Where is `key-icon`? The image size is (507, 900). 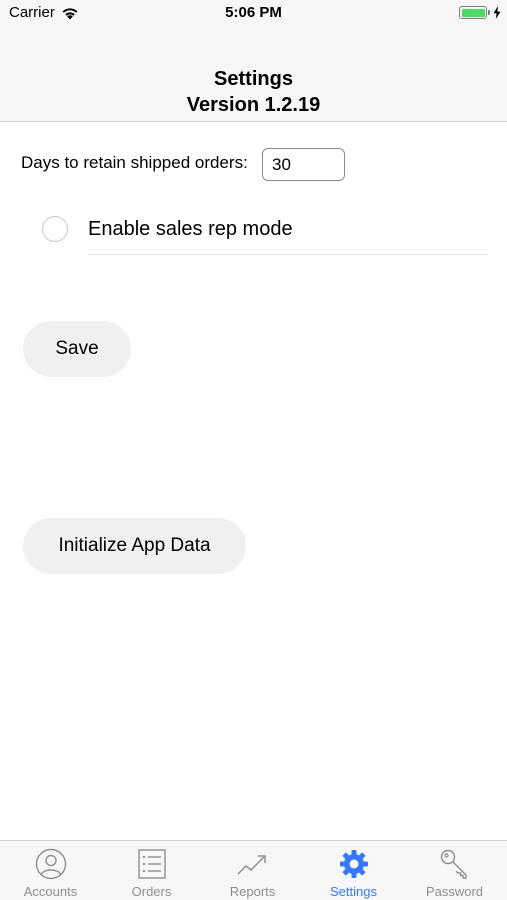
key-icon is located at coordinates (453, 864).